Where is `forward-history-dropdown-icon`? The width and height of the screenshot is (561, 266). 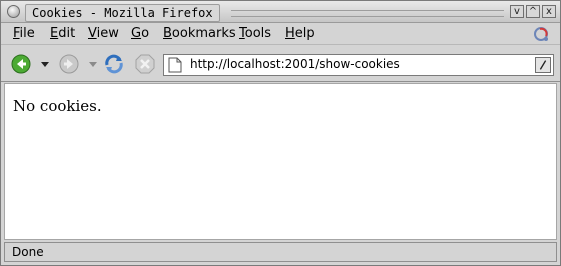 forward-history-dropdown-icon is located at coordinates (93, 64).